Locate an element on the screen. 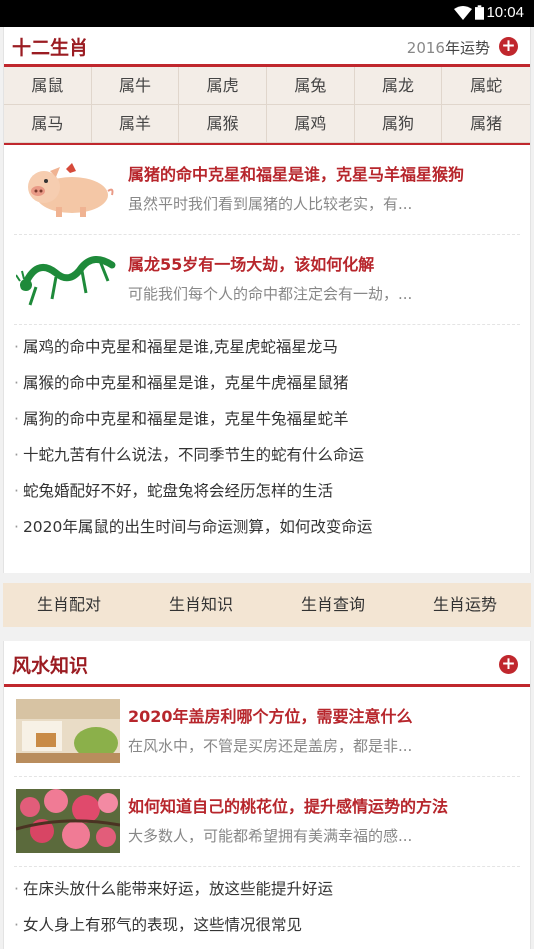 The height and width of the screenshot is (949, 534). fengshui-title: 风水知识 is located at coordinates (50, 666).